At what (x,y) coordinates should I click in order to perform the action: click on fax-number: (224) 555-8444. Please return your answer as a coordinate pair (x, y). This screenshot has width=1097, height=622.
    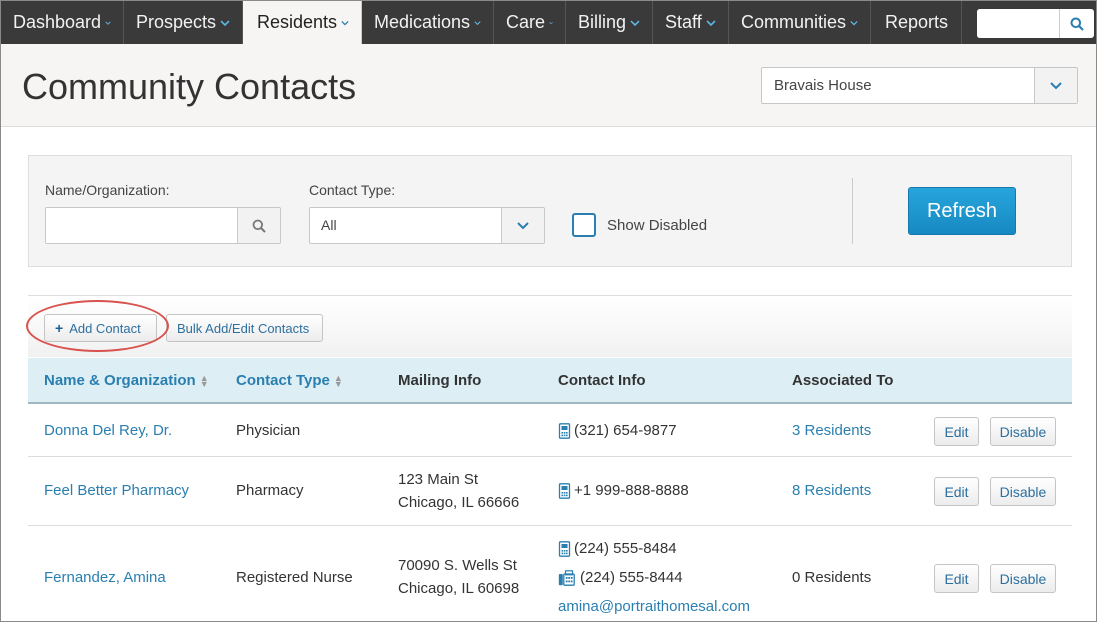
    Looking at the image, I should click on (631, 577).